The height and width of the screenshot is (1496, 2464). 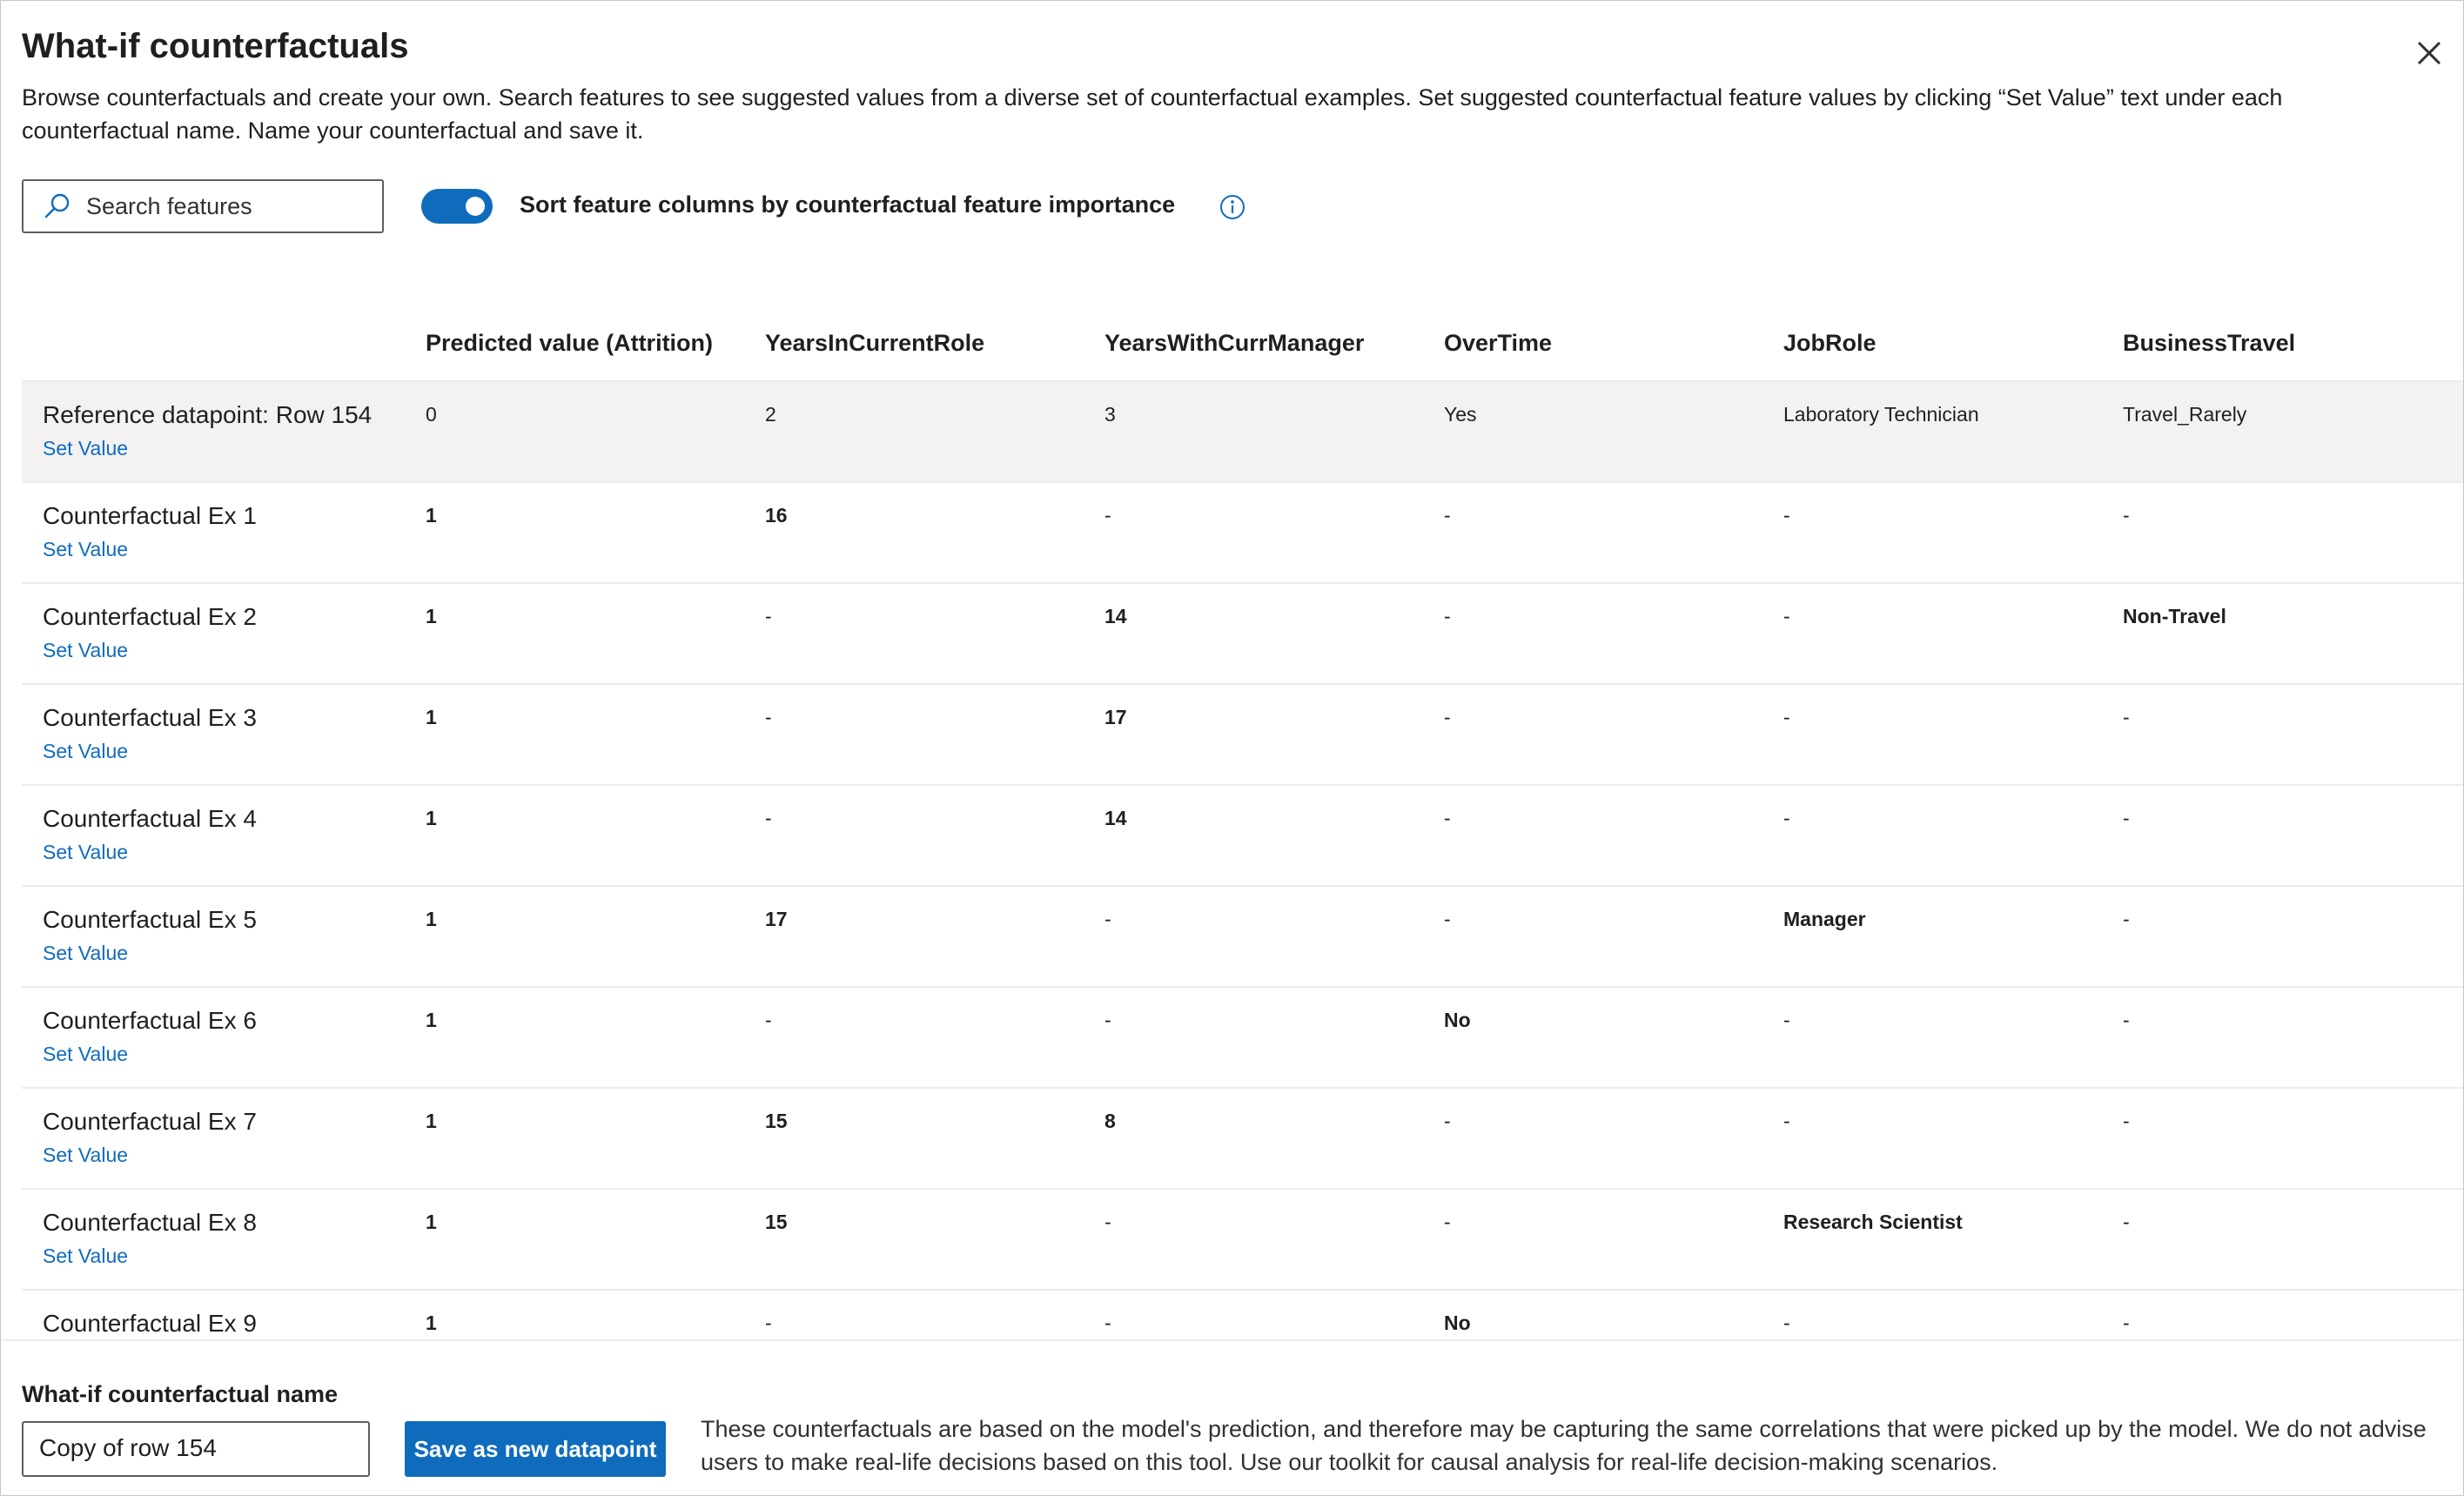 I want to click on info-icon, so click(x=1232, y=207).